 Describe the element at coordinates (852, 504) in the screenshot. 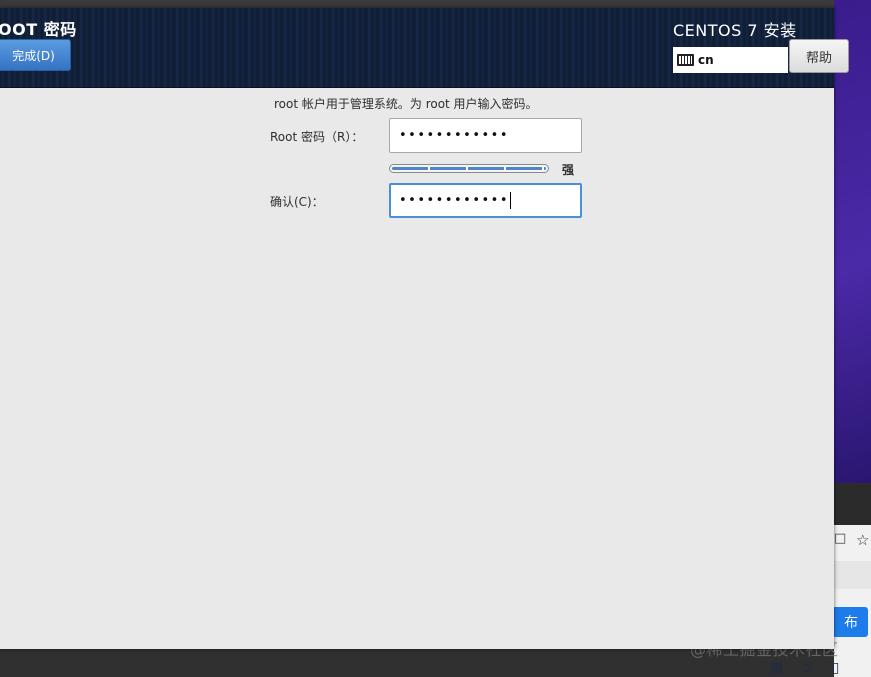

I see `desktop-toolbar` at that location.